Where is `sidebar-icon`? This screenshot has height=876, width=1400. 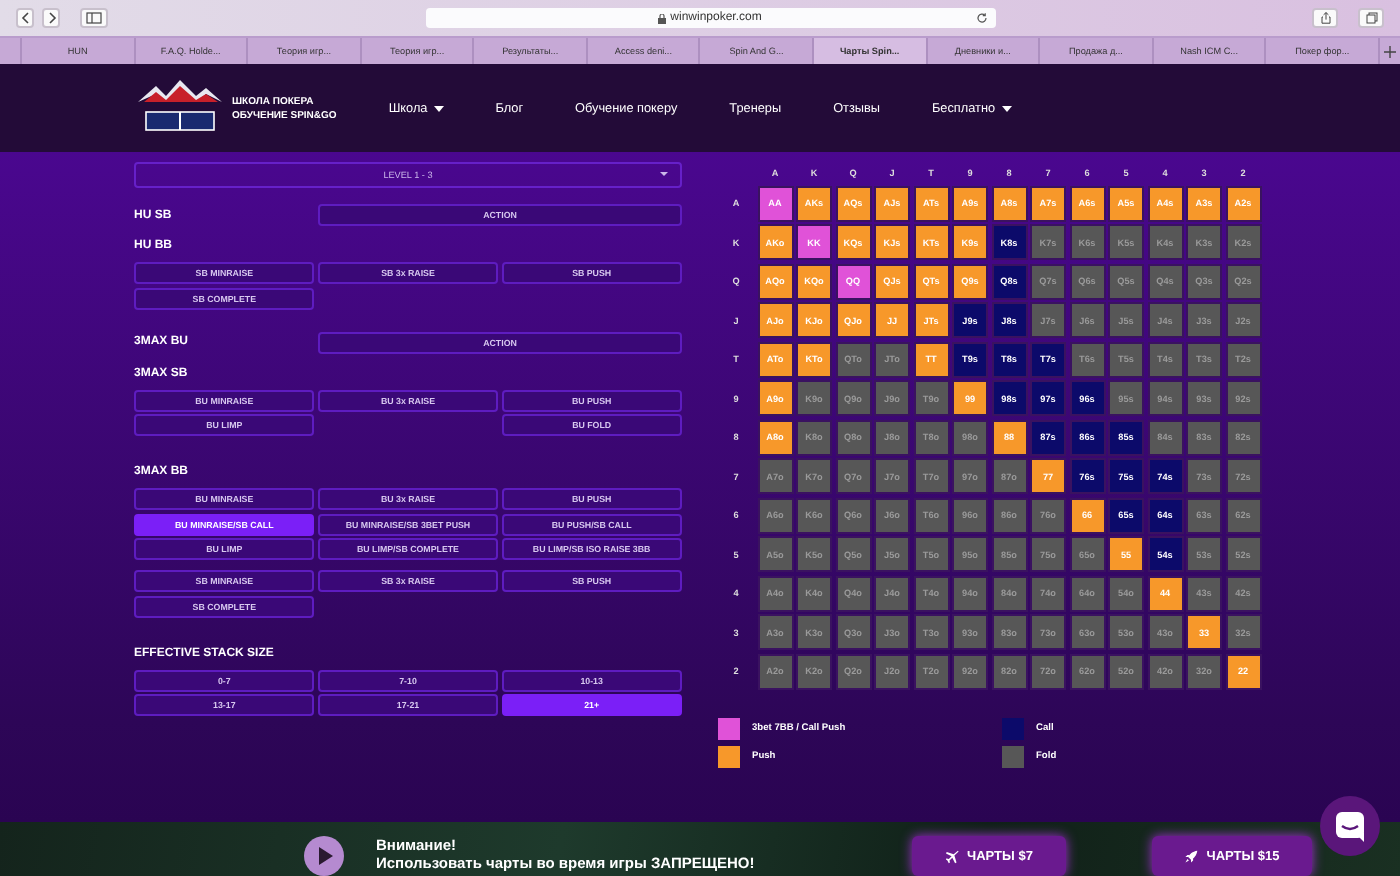
sidebar-icon is located at coordinates (94, 18).